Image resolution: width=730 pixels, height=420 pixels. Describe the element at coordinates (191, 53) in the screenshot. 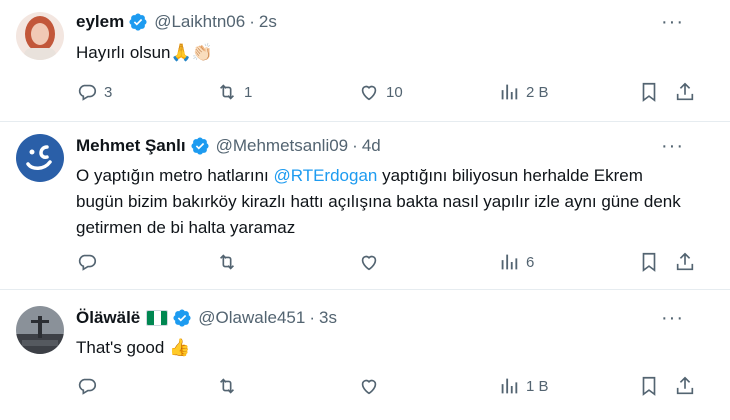

I see `emoji: 🙏👏🏻` at that location.